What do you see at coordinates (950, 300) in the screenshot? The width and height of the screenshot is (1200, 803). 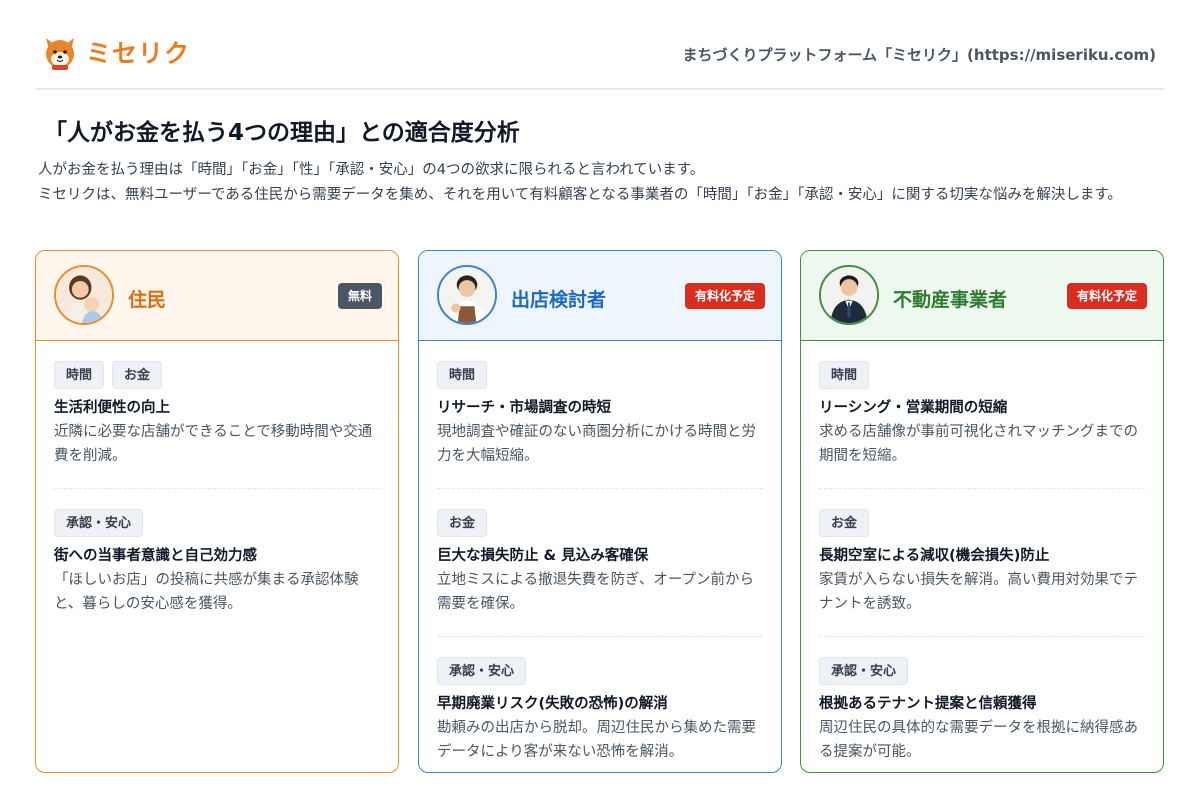 I see `card-title: 不動産事業者` at bounding box center [950, 300].